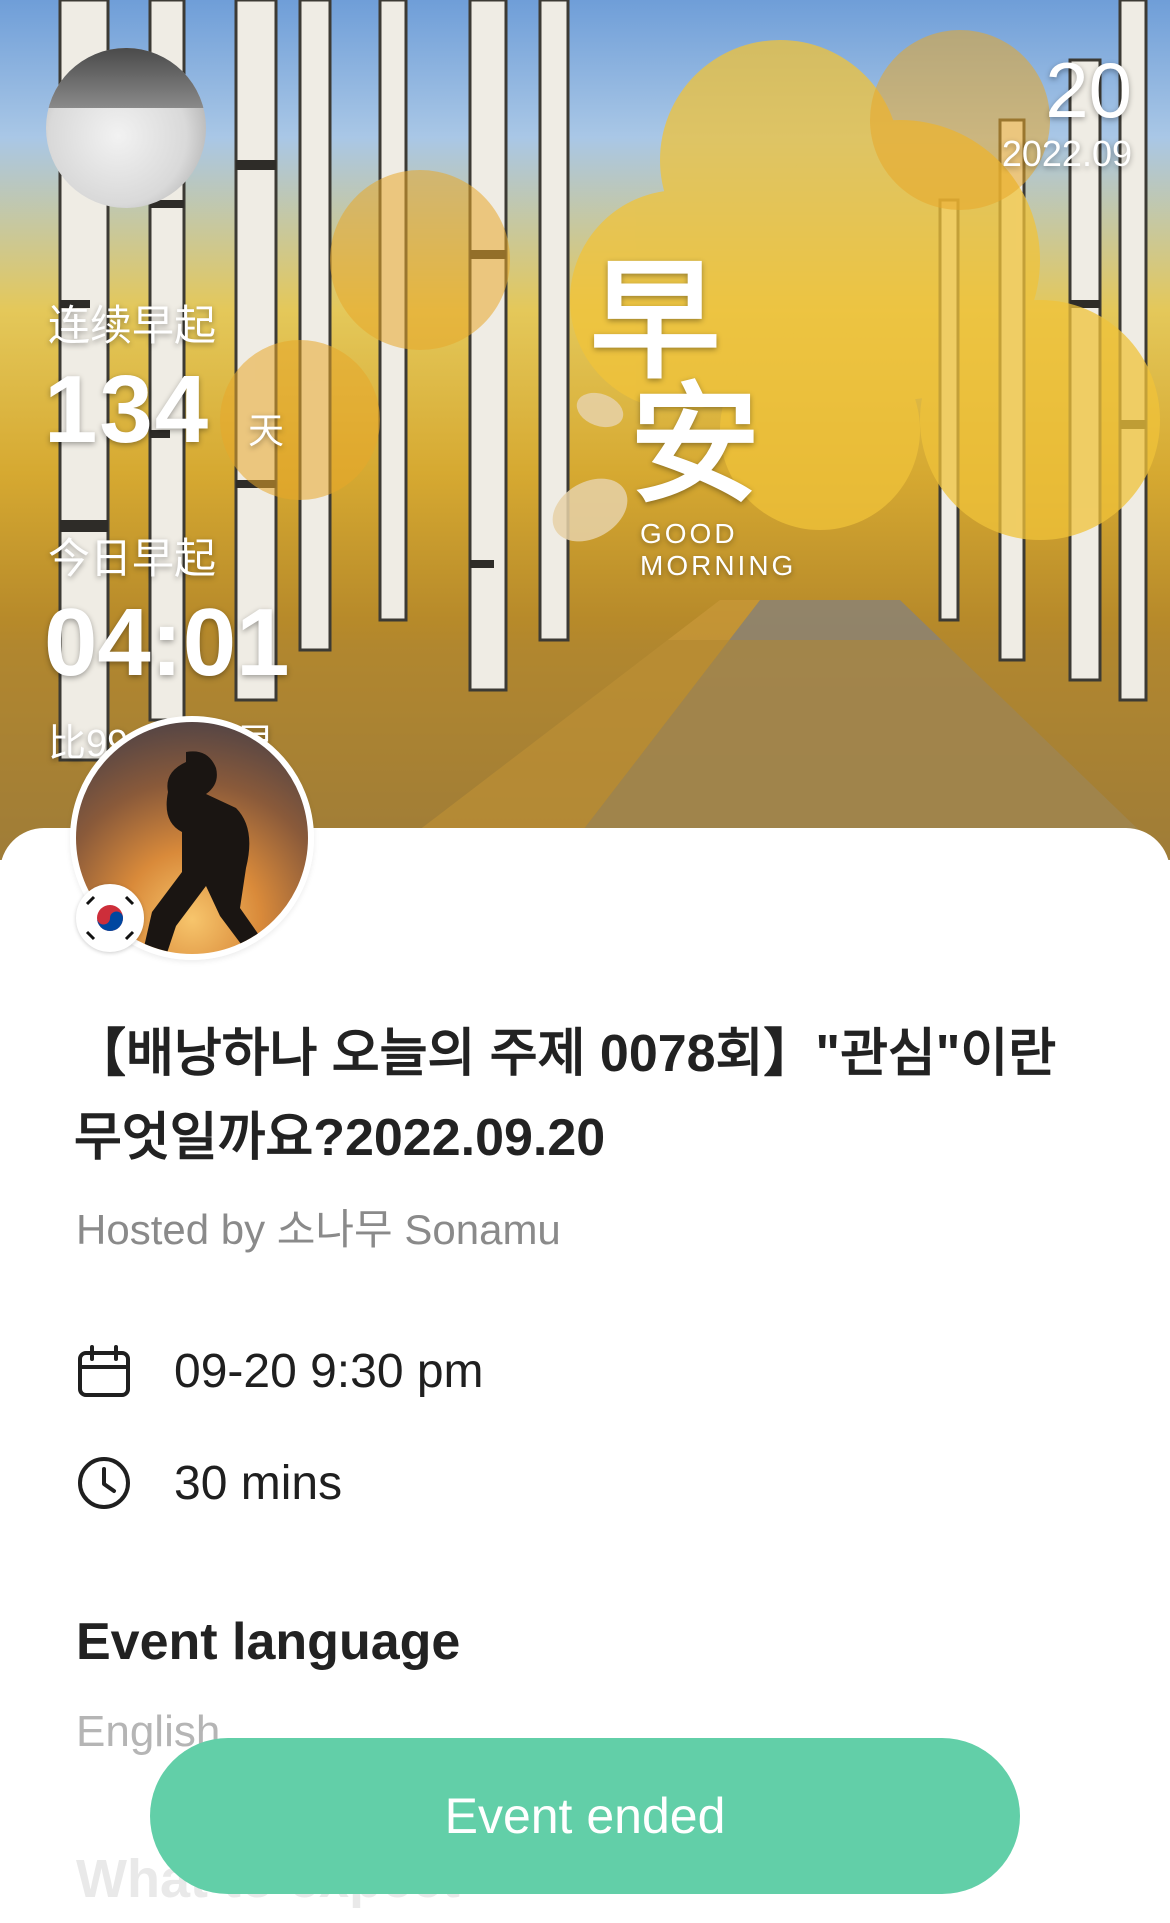 This screenshot has width=1170, height=1923. What do you see at coordinates (268, 1642) in the screenshot?
I see `event-language-title: Event language` at bounding box center [268, 1642].